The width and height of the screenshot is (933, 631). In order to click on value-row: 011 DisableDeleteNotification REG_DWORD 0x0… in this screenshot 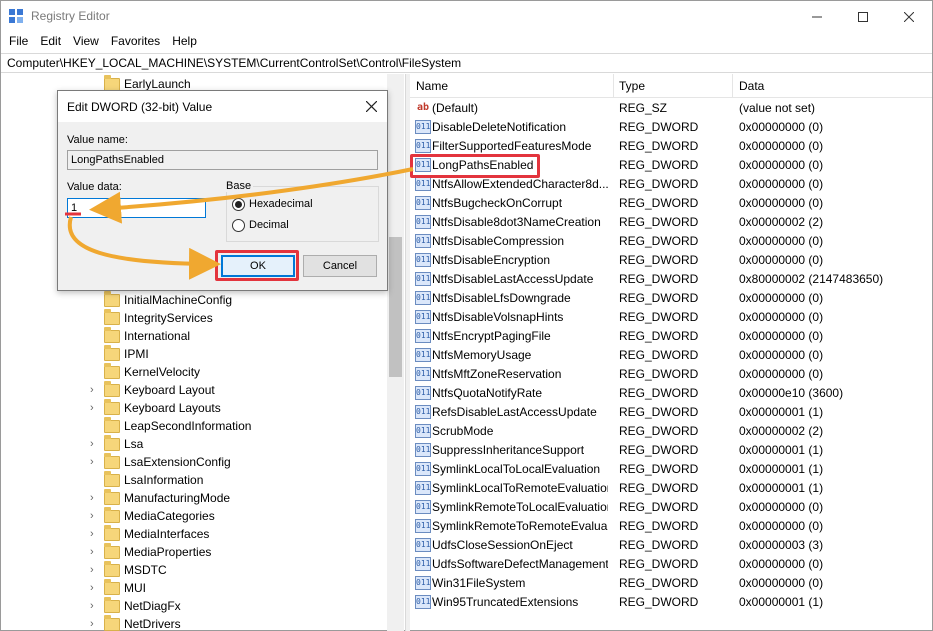, I will do `click(671, 127)`.